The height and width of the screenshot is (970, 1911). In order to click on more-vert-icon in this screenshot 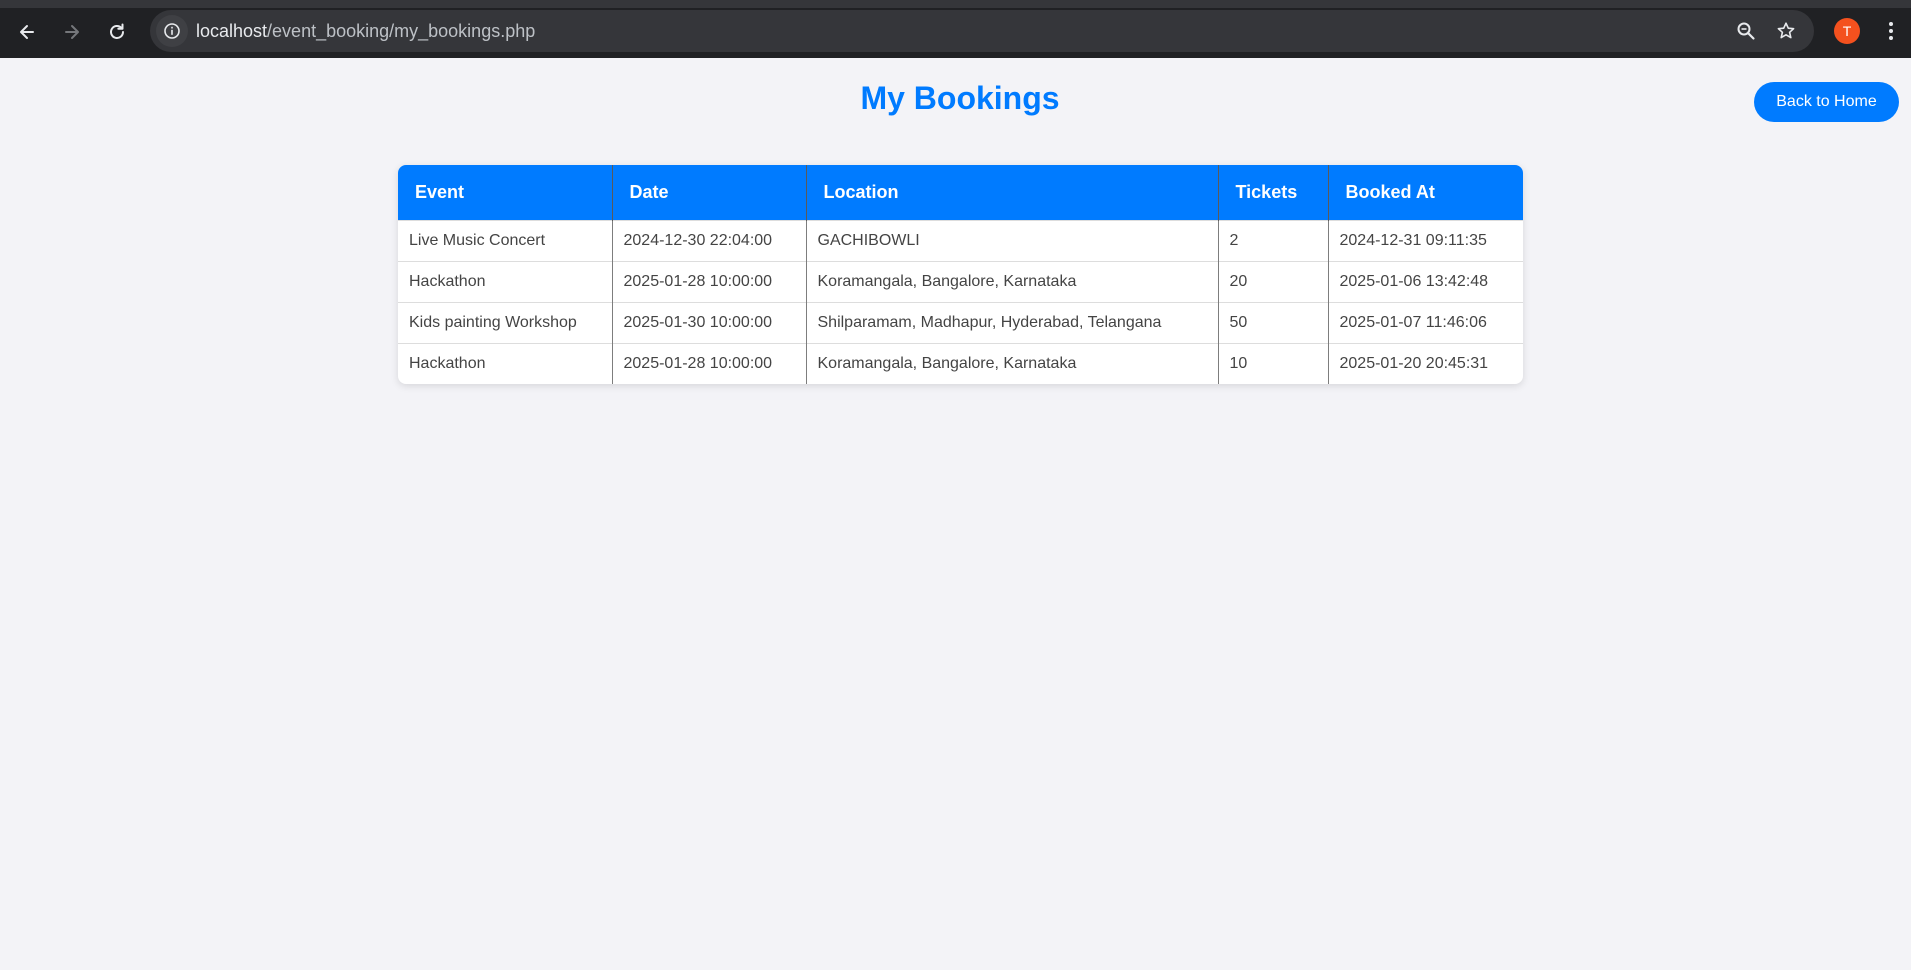, I will do `click(1891, 31)`.